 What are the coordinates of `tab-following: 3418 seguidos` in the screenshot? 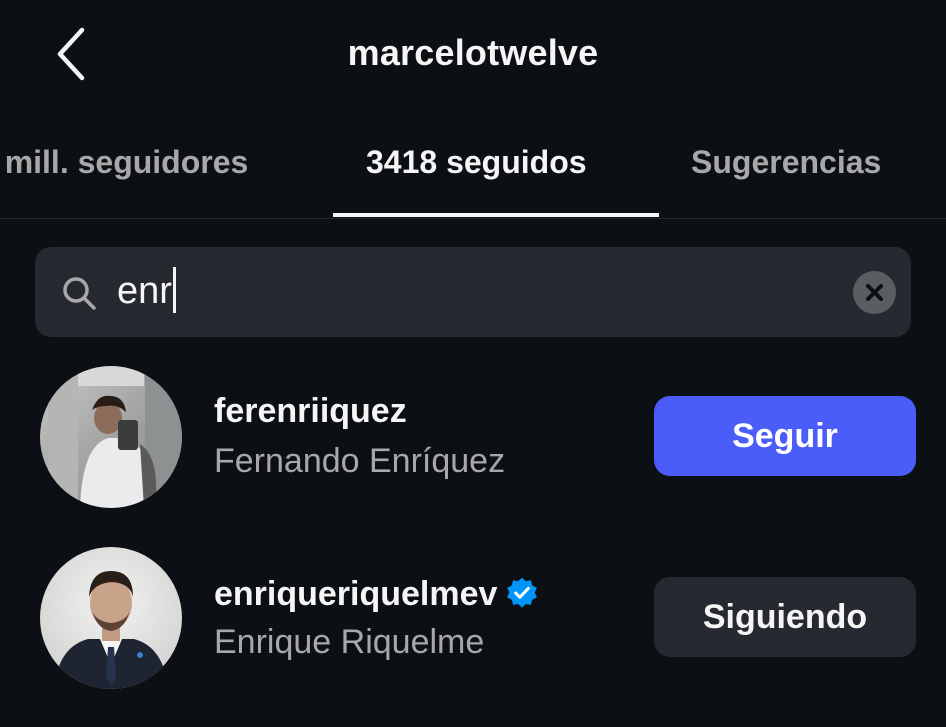 It's located at (476, 162).